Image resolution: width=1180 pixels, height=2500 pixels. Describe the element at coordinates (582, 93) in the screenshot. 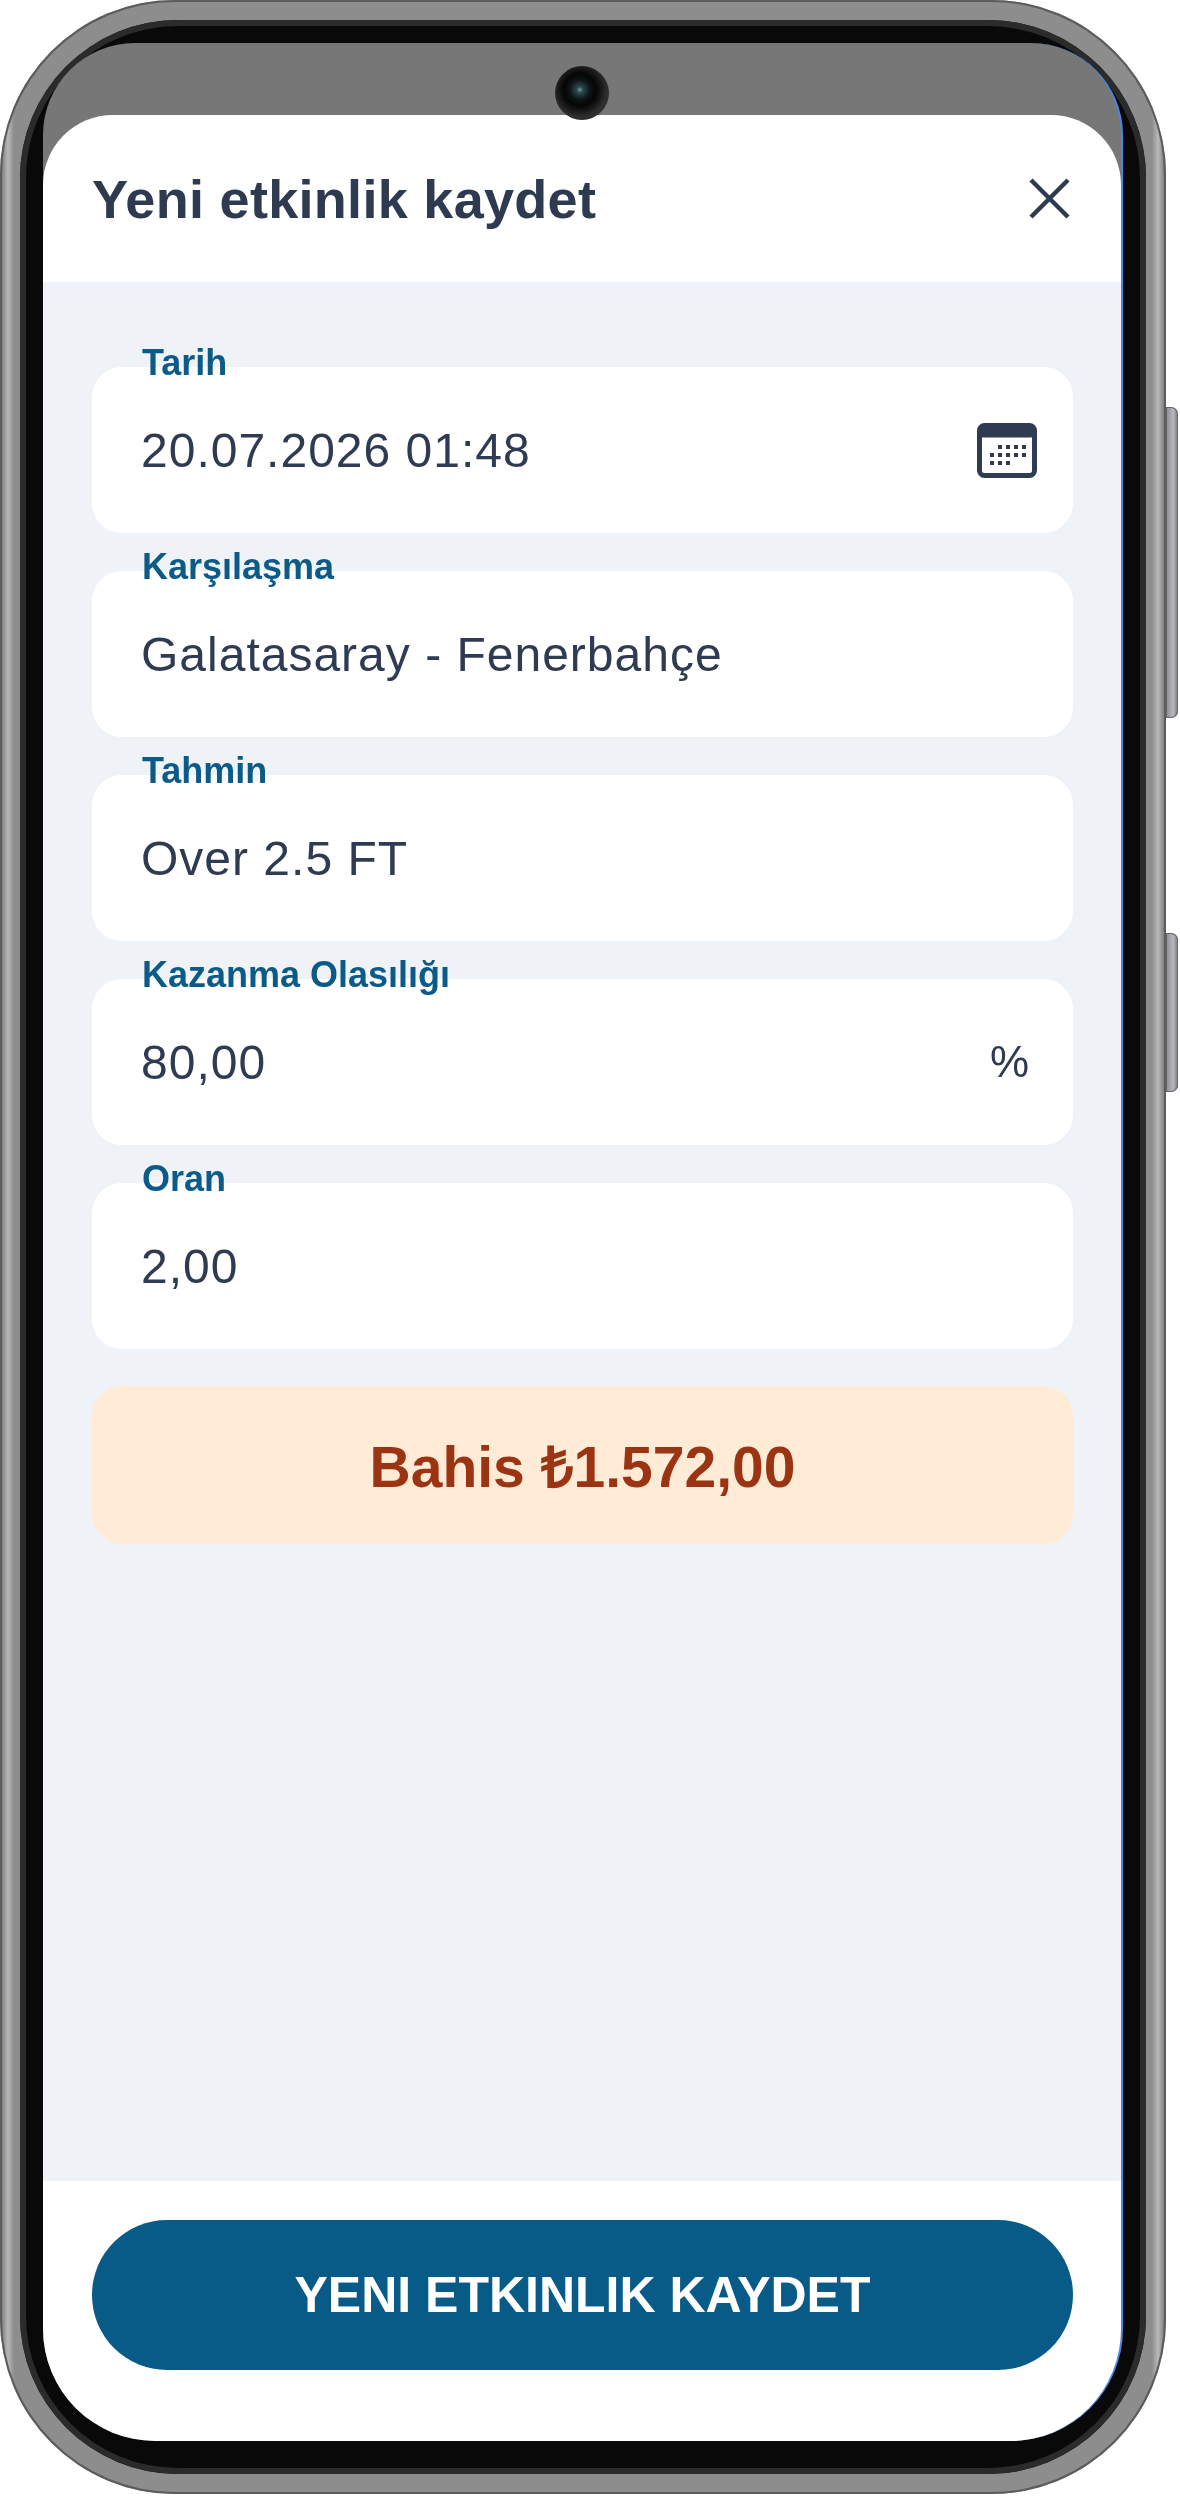

I see `front-camera-icon` at that location.